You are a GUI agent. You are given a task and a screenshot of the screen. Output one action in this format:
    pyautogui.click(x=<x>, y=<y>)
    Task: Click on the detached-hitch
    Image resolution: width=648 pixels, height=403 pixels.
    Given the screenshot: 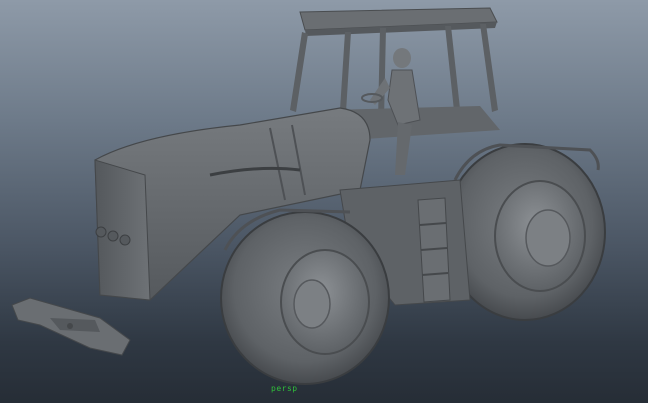 What is the action you would take?
    pyautogui.click(x=71, y=326)
    